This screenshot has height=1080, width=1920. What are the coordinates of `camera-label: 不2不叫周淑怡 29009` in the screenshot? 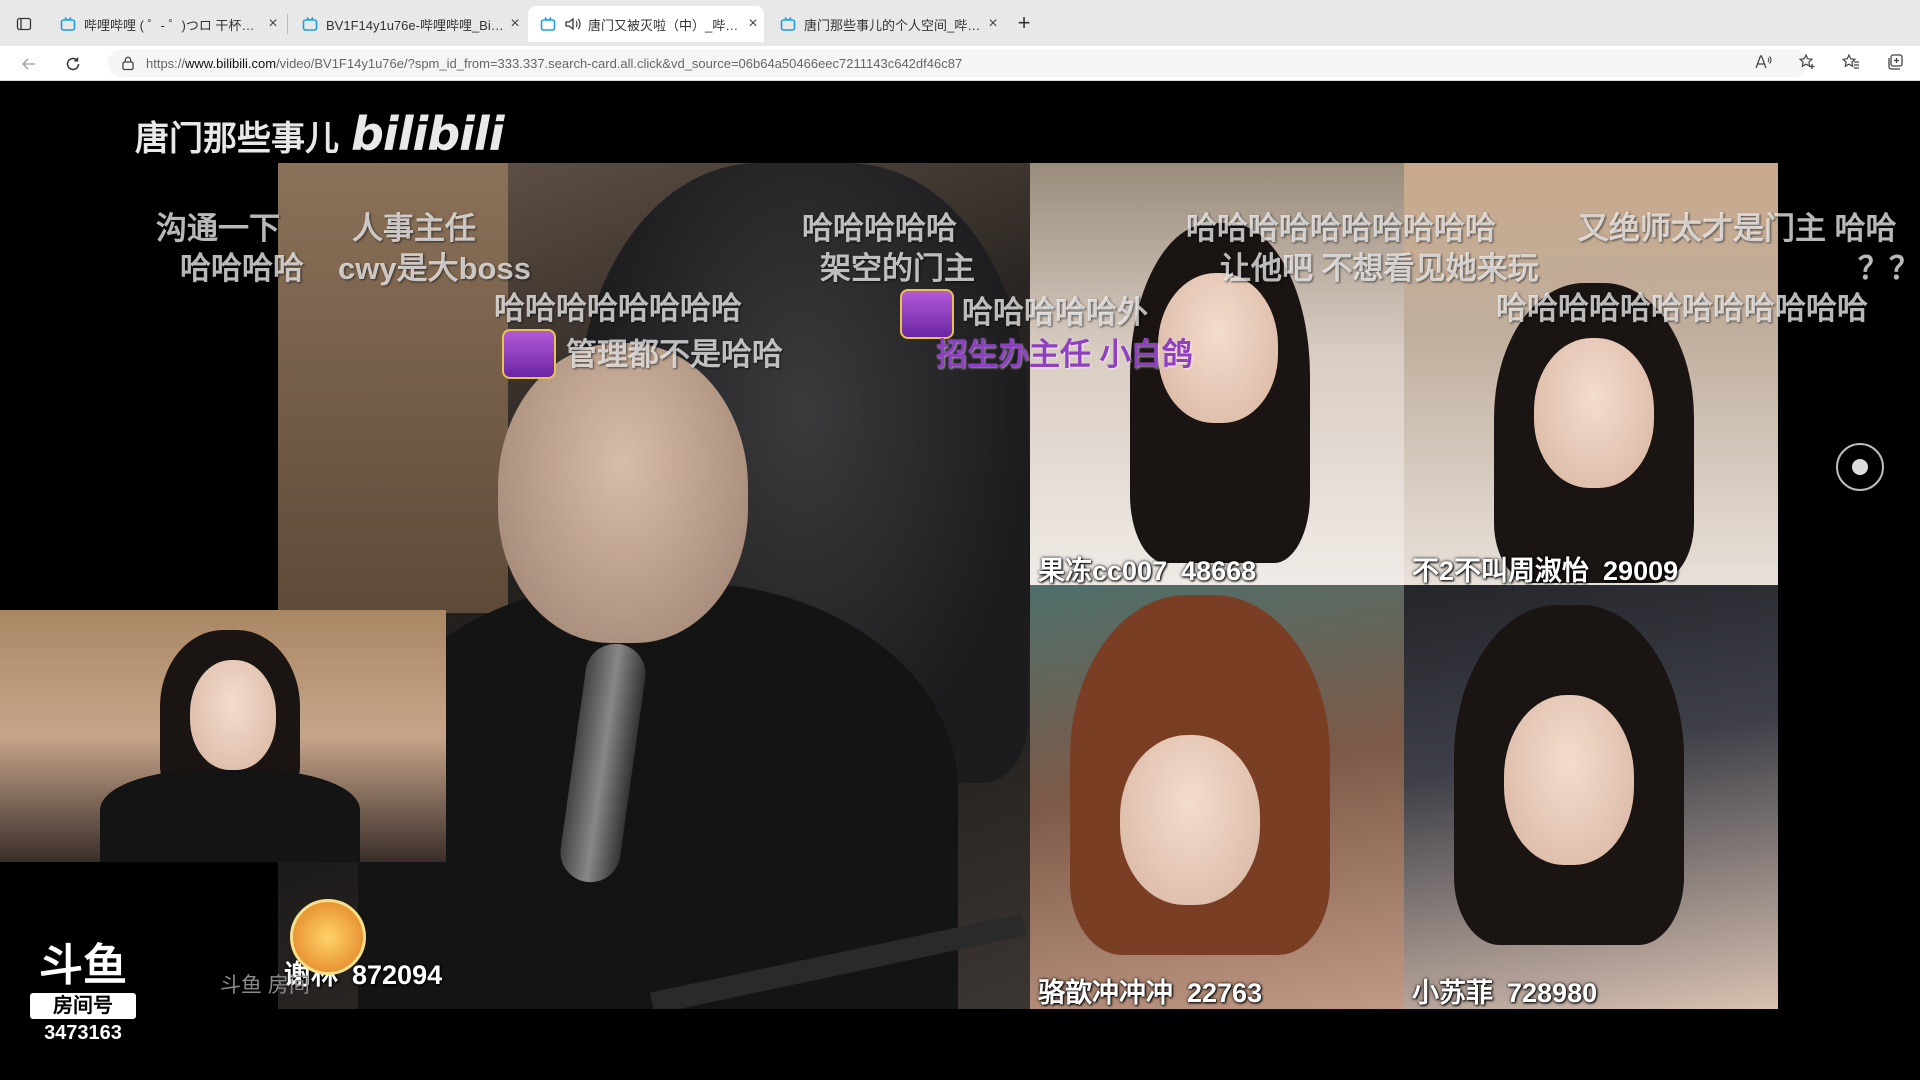 It's located at (1545, 567).